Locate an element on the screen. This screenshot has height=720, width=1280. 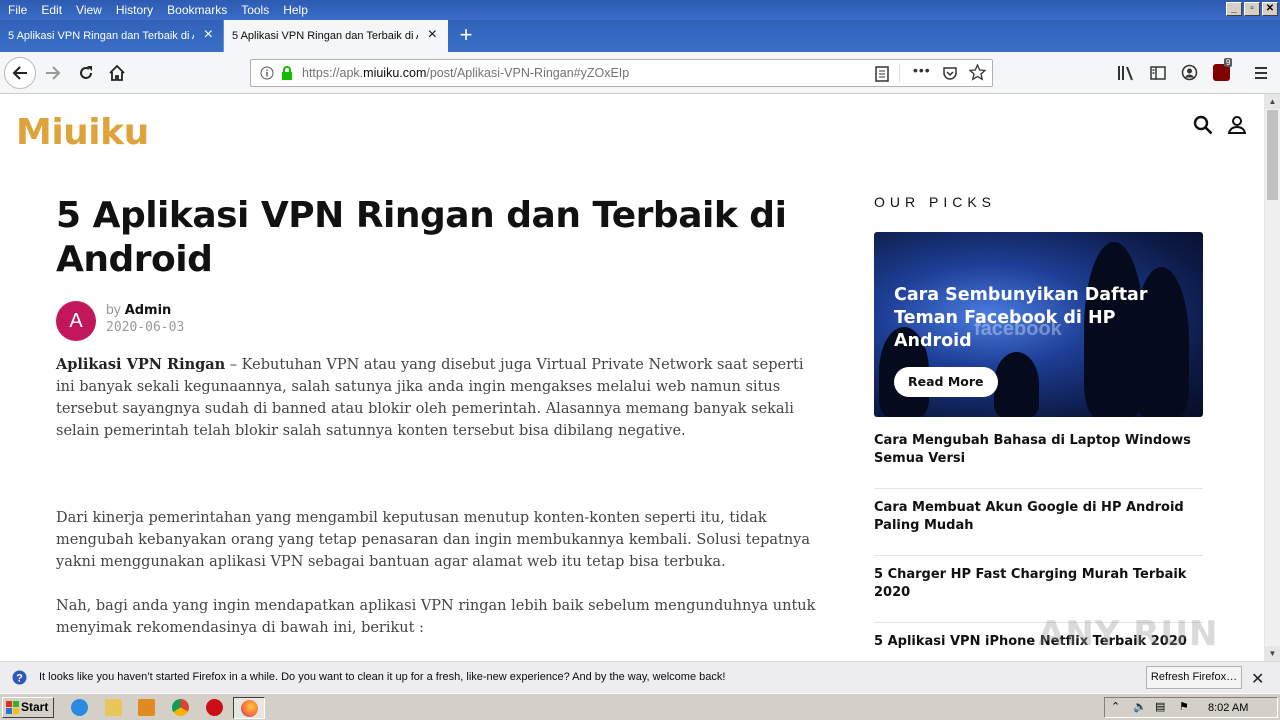
new-tab-button: + is located at coordinates (466, 36).